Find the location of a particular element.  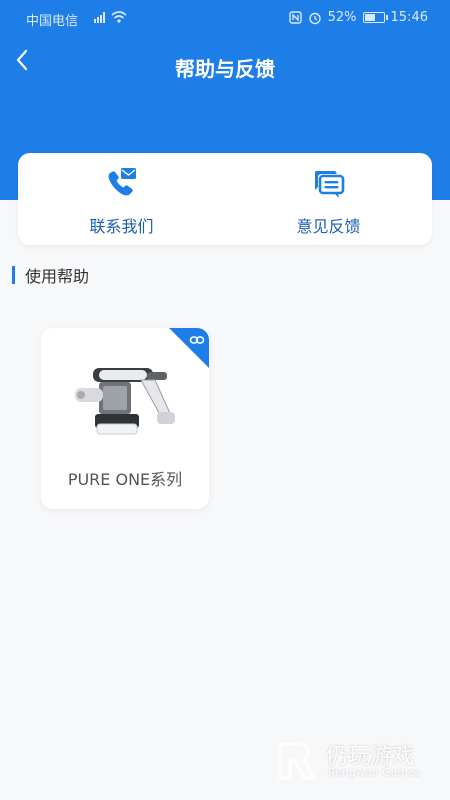

action-card: 联系我们 意见反馈 is located at coordinates (225, 199).